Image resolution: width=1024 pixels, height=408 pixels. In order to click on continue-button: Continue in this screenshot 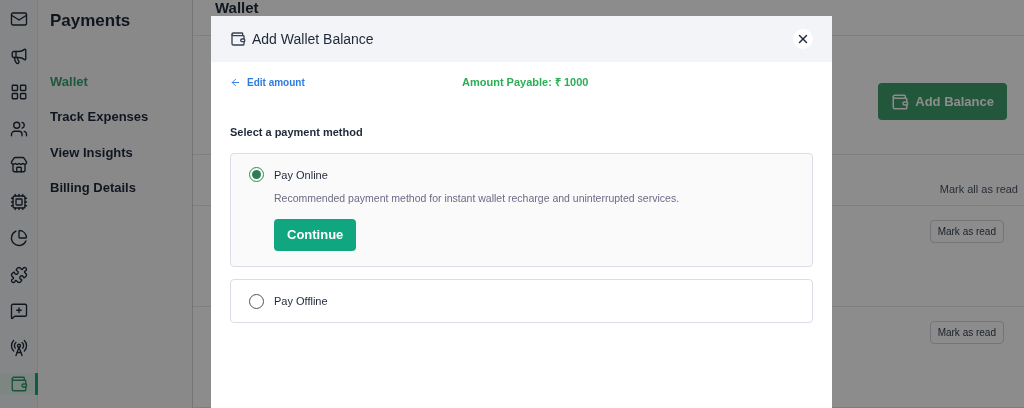, I will do `click(315, 234)`.